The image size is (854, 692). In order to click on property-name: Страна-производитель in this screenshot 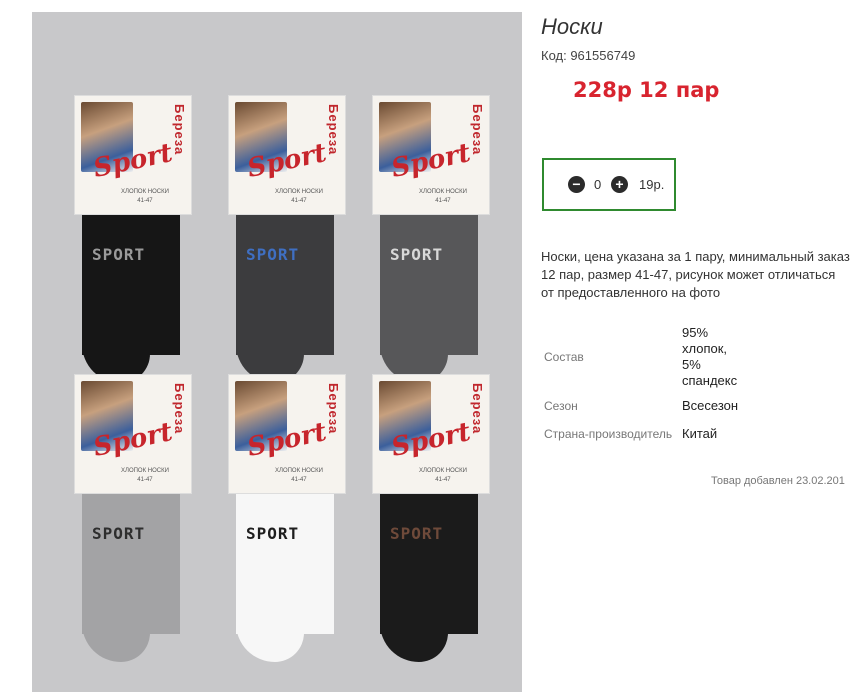, I will do `click(608, 434)`.